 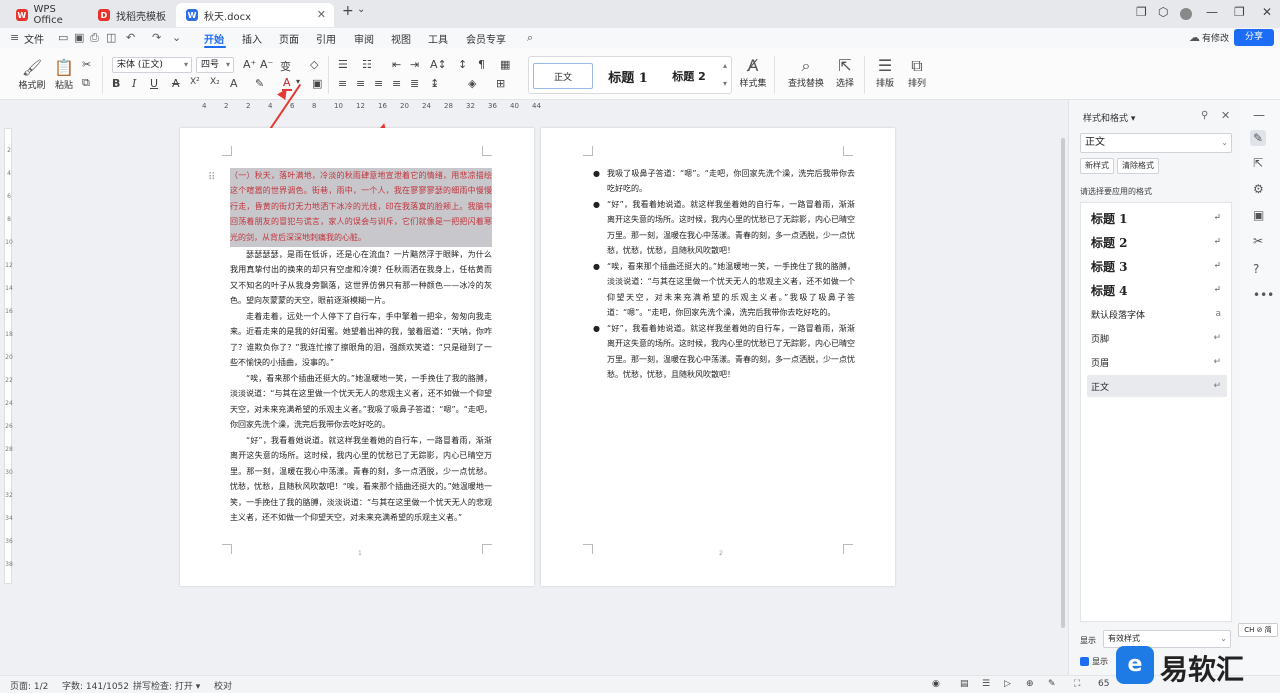 I want to click on avatar, so click(x=1186, y=14).